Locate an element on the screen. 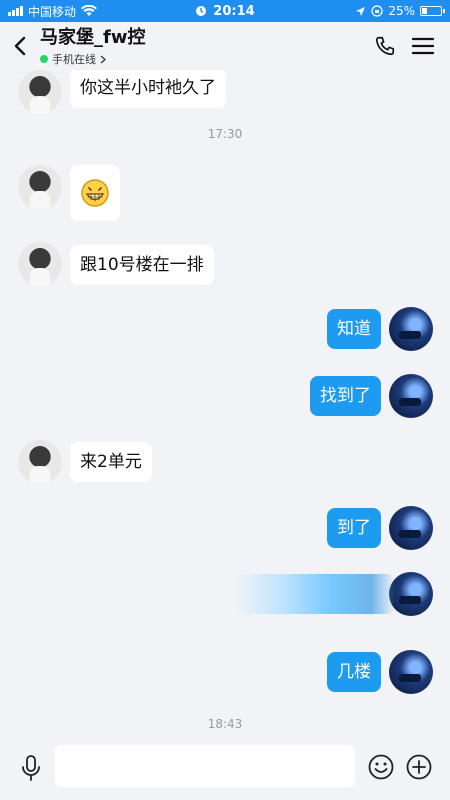  message-timestamp: 17:30 is located at coordinates (225, 134).